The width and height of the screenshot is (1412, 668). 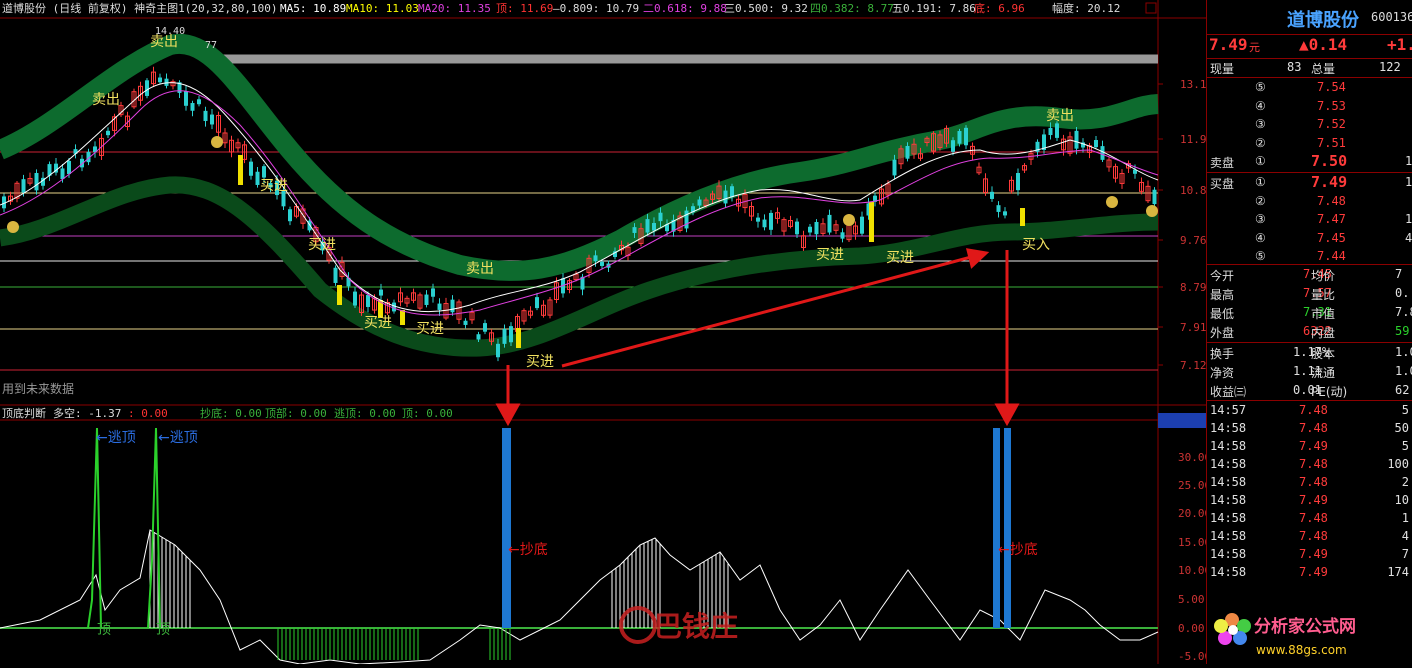 What do you see at coordinates (1228, 410) in the screenshot?
I see `tick-time: 14:57` at bounding box center [1228, 410].